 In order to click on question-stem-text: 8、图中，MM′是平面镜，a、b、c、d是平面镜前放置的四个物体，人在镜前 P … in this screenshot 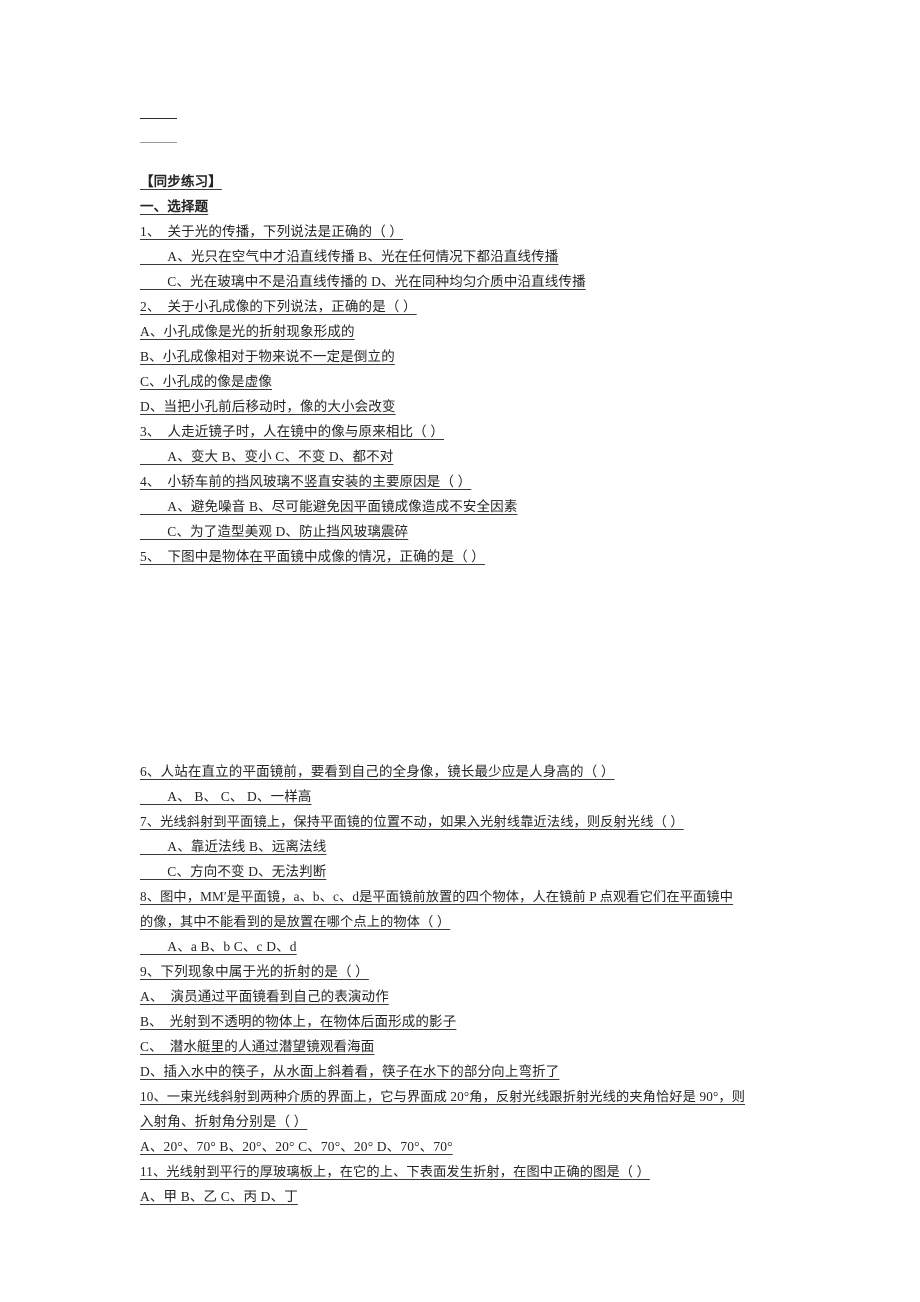, I will do `click(437, 896)`.